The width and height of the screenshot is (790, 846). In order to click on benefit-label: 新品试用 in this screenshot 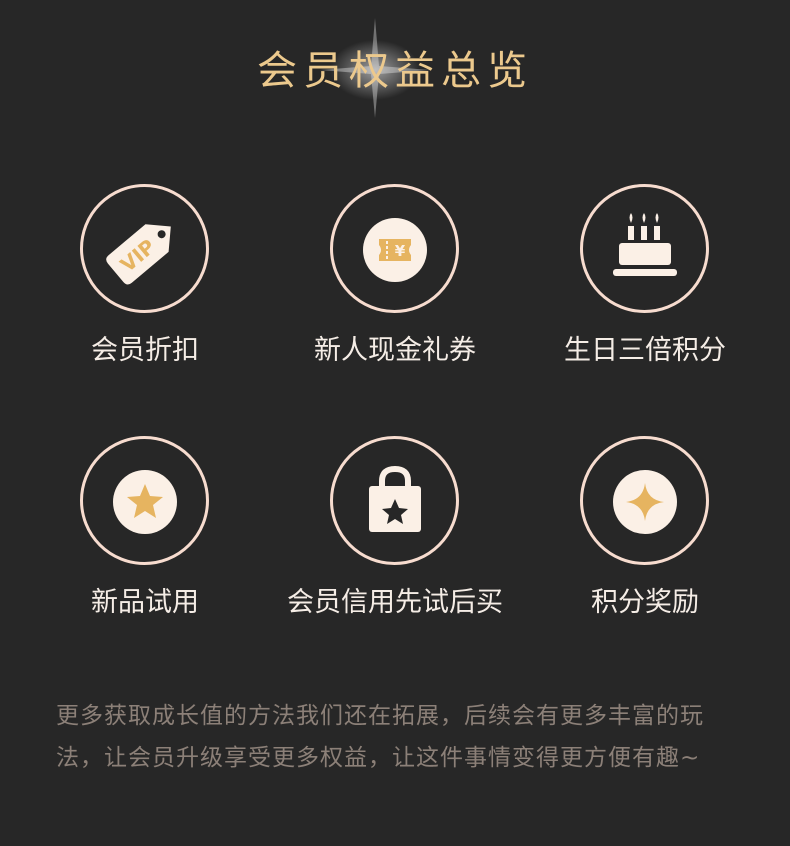, I will do `click(145, 602)`.